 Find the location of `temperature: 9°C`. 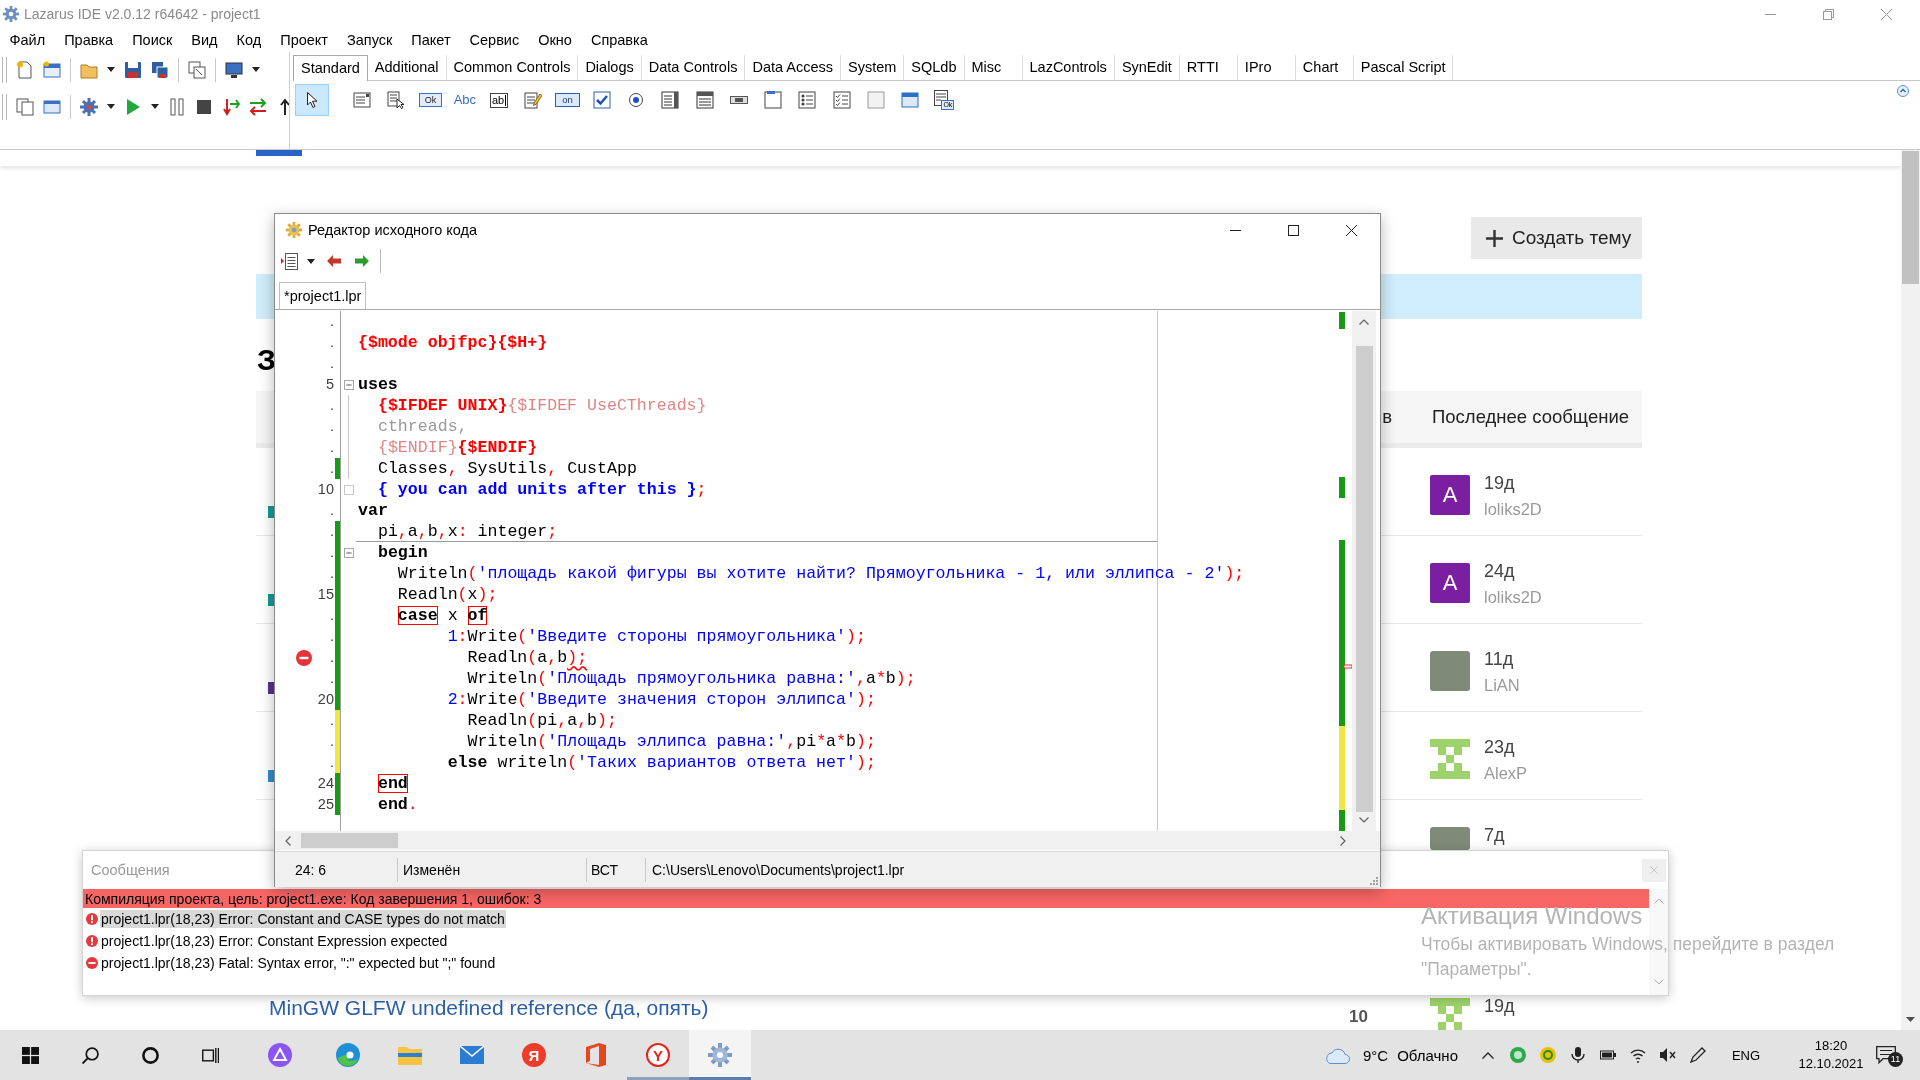

temperature: 9°C is located at coordinates (1376, 1055).